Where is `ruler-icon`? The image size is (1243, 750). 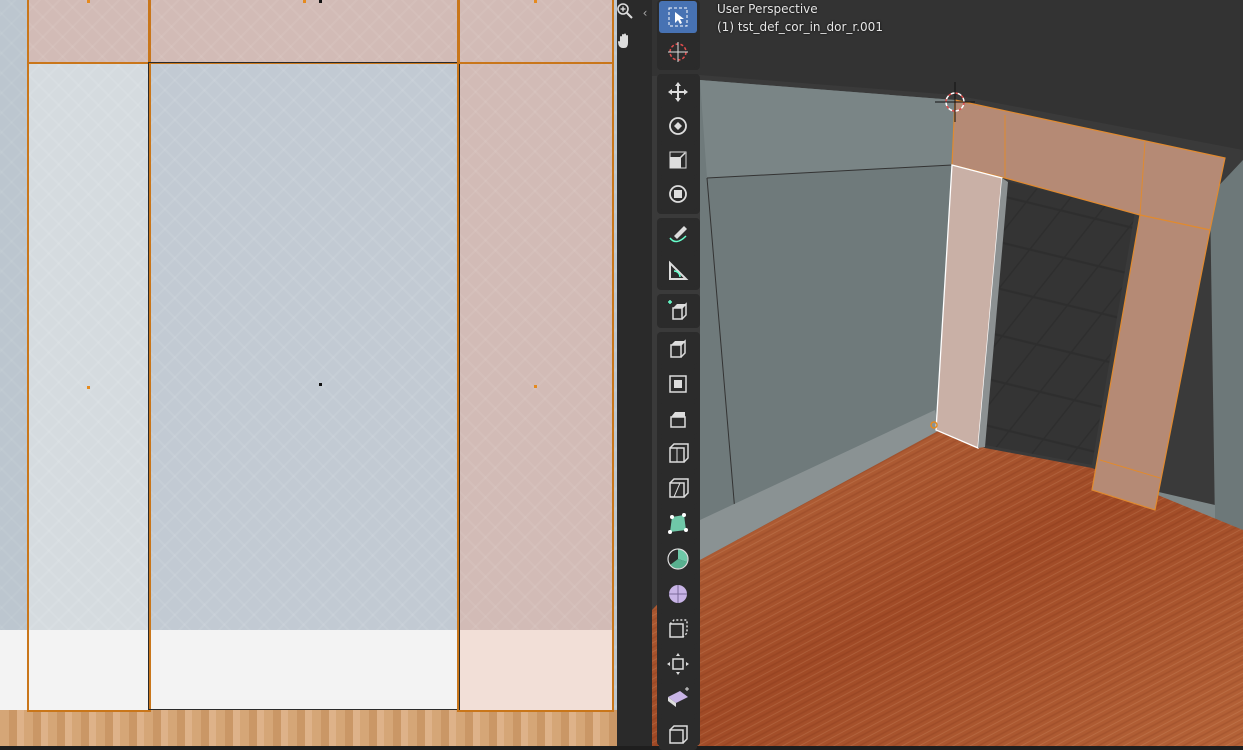
ruler-icon is located at coordinates (679, 270).